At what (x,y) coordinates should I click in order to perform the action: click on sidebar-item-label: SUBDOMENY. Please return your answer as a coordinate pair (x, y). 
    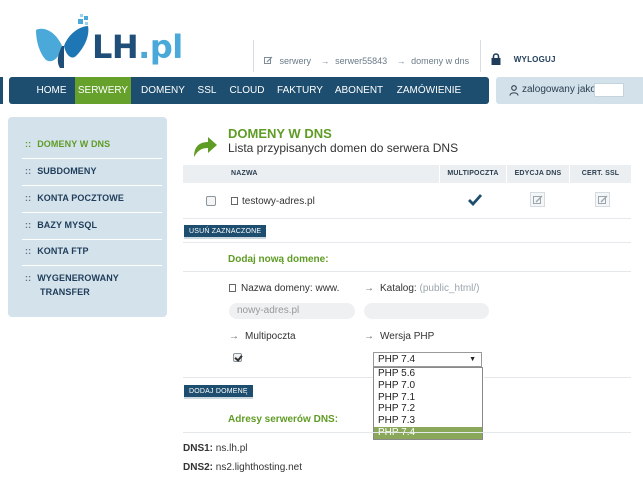
    Looking at the image, I should click on (67, 171).